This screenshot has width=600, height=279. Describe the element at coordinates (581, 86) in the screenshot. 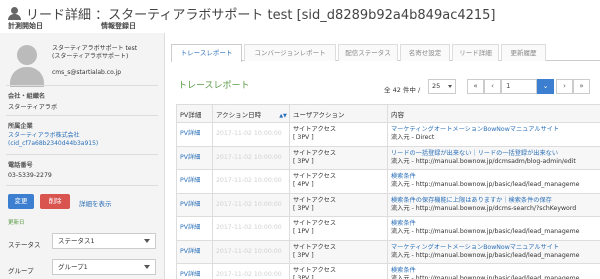

I see `last-page-button: »` at that location.